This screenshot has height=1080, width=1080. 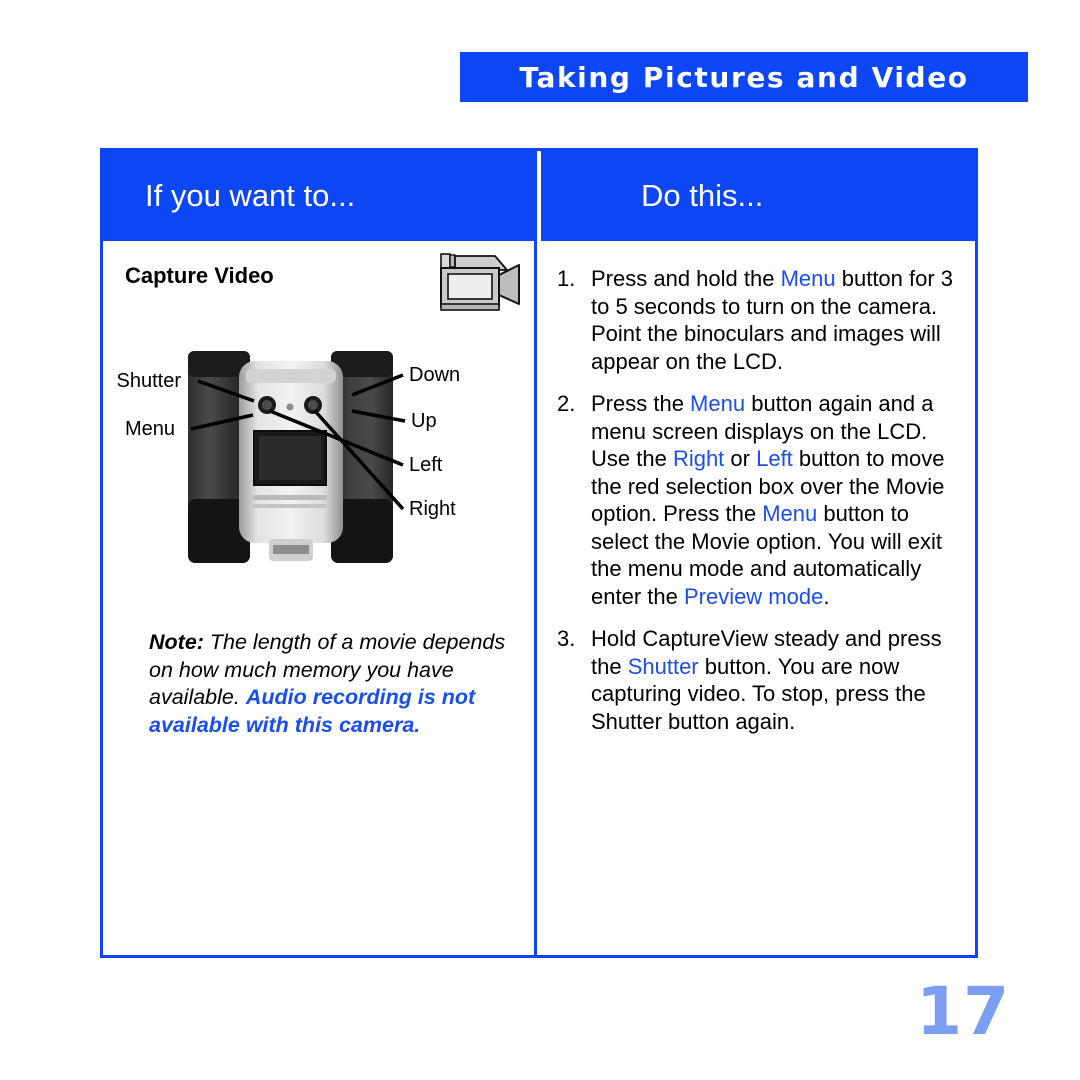 I want to click on step-text-run: Press and hold the, so click(x=686, y=278).